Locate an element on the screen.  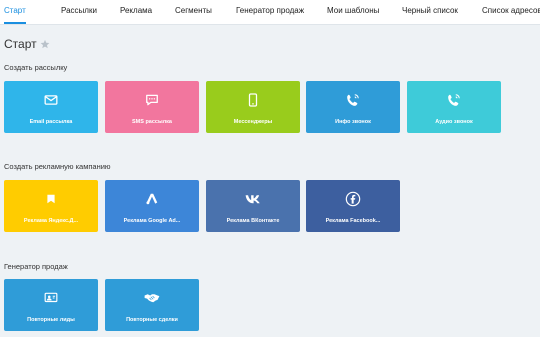
tile-label: Реклама ВКонтакте is located at coordinates (253, 221).